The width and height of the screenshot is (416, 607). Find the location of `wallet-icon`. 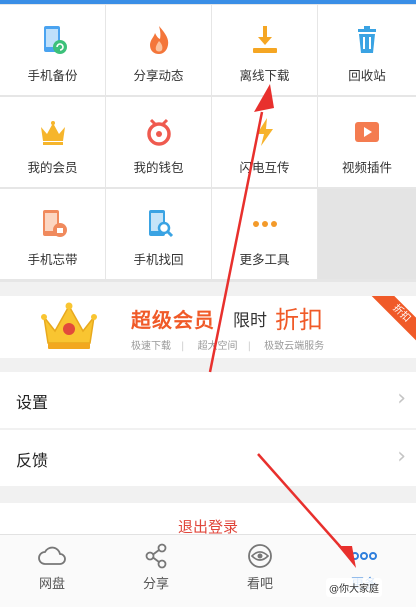

wallet-icon is located at coordinates (158, 132).